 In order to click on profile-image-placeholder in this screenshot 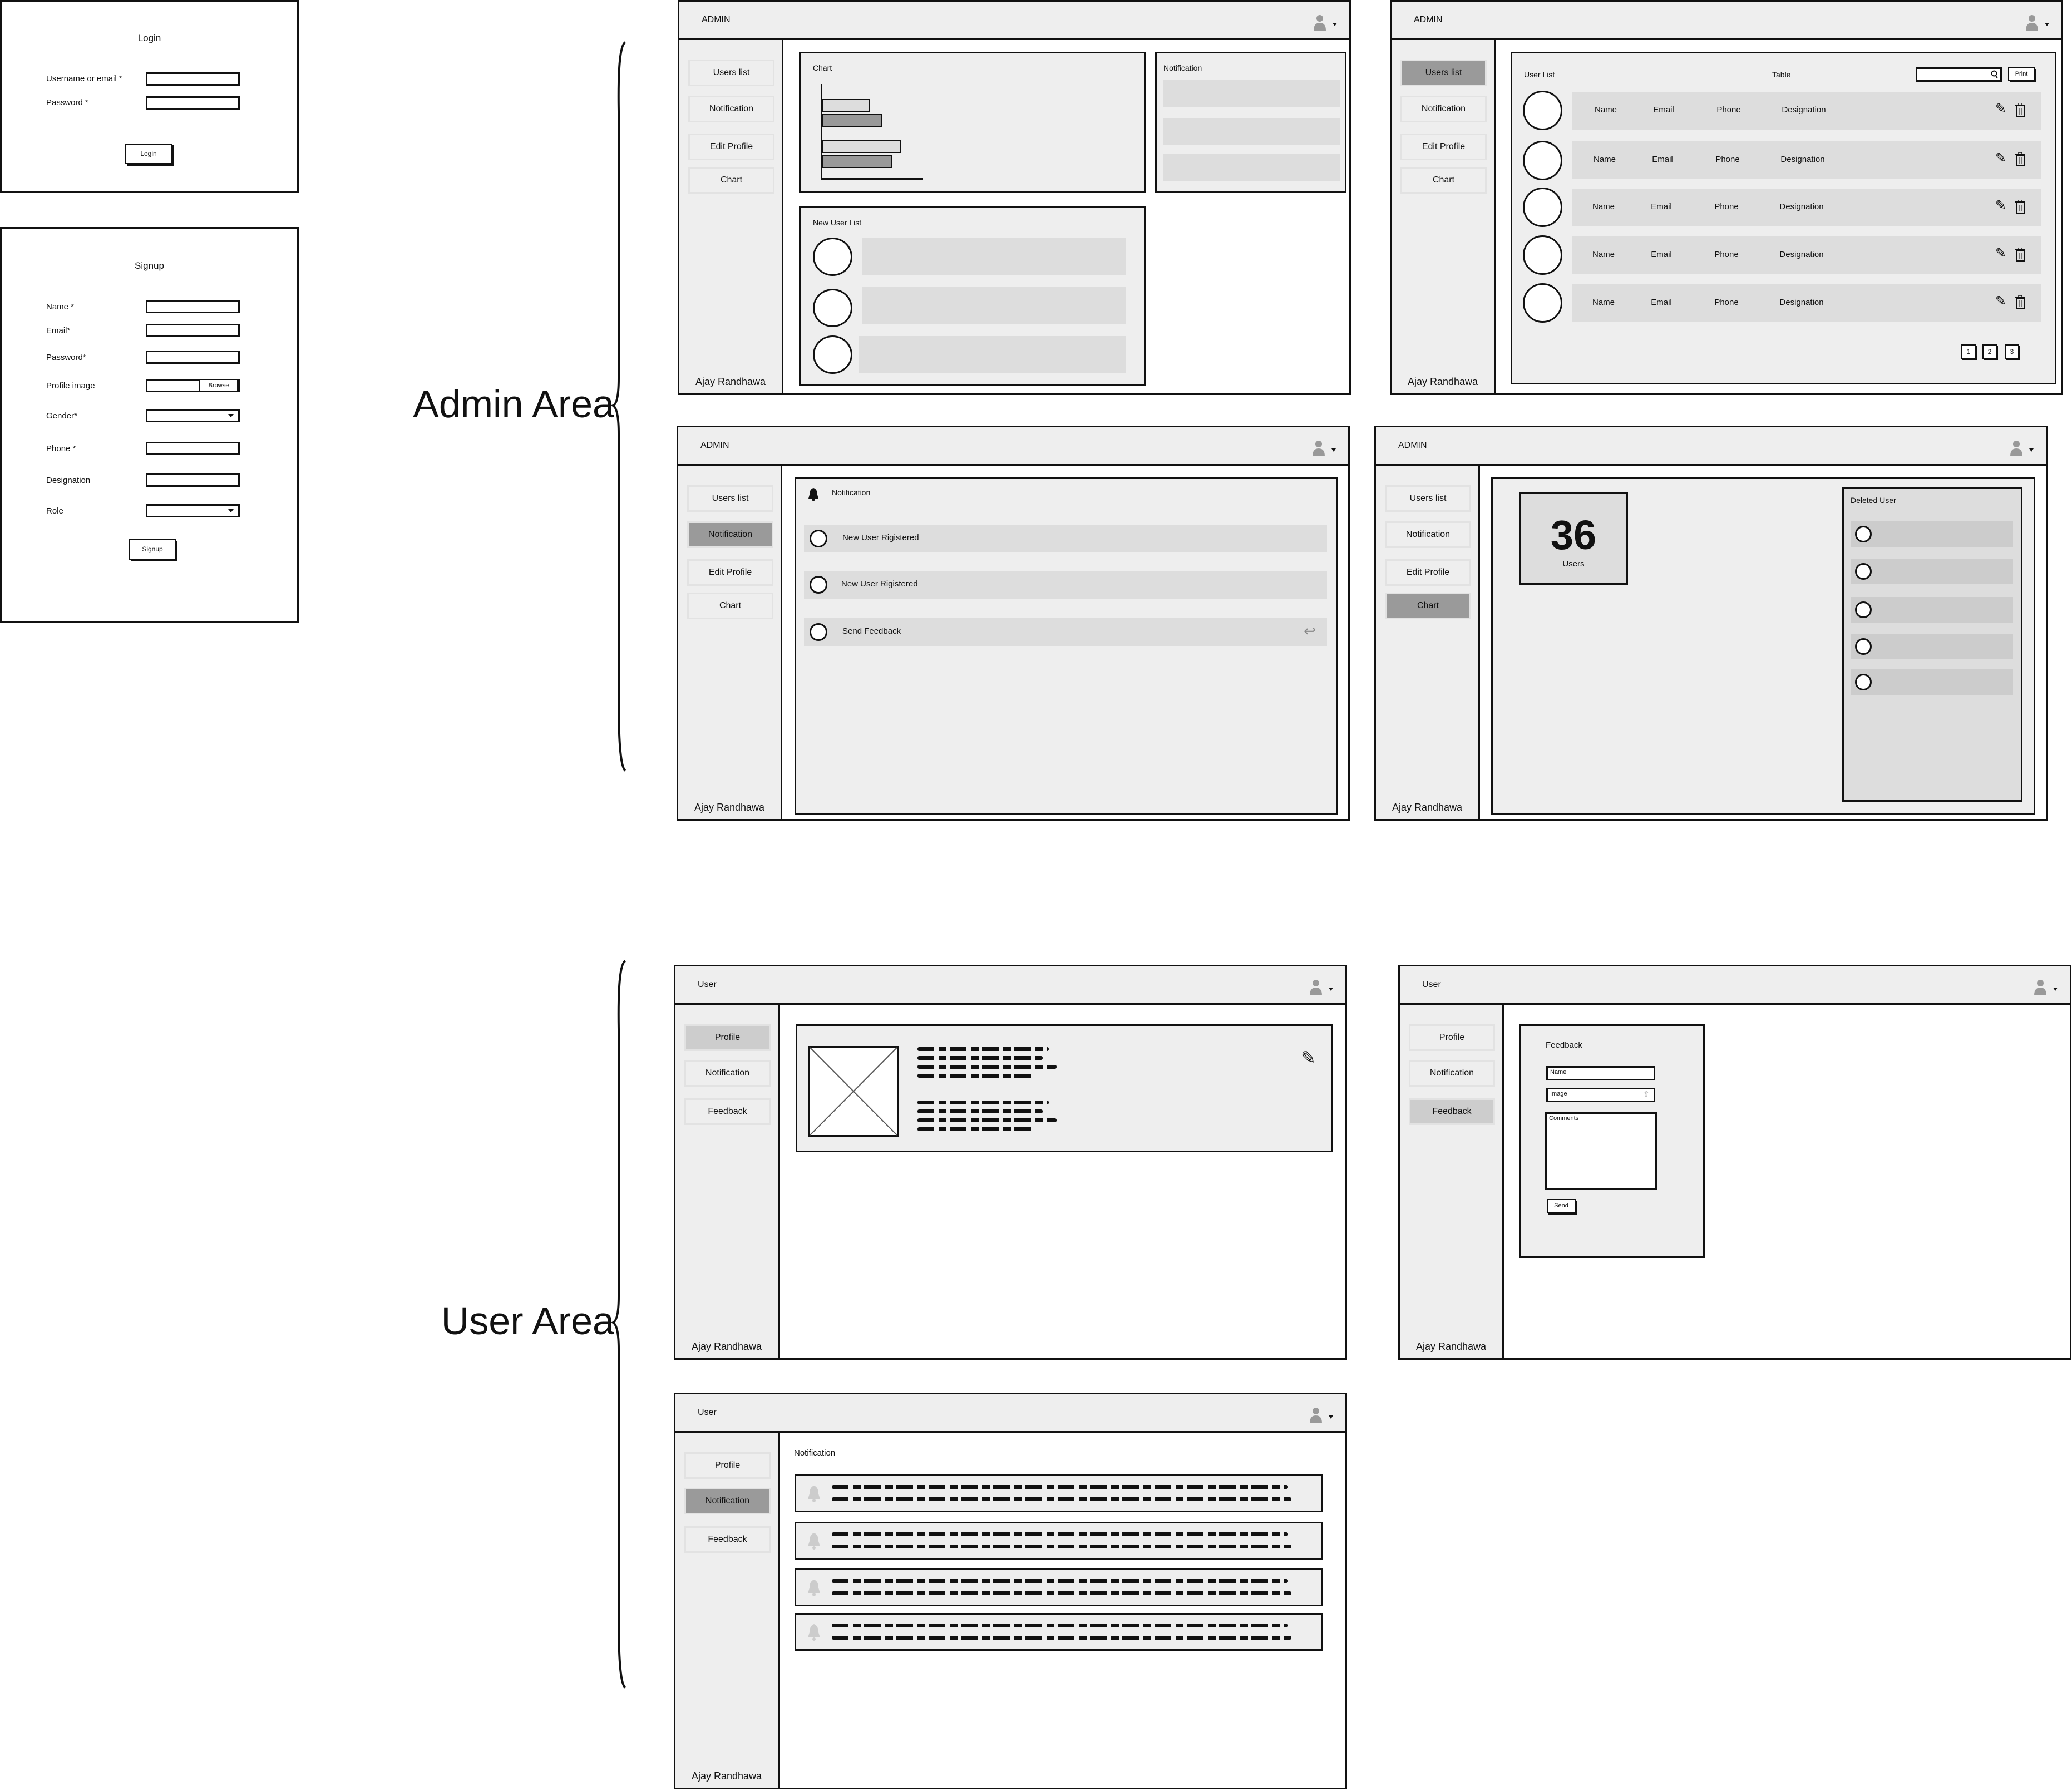, I will do `click(853, 1091)`.